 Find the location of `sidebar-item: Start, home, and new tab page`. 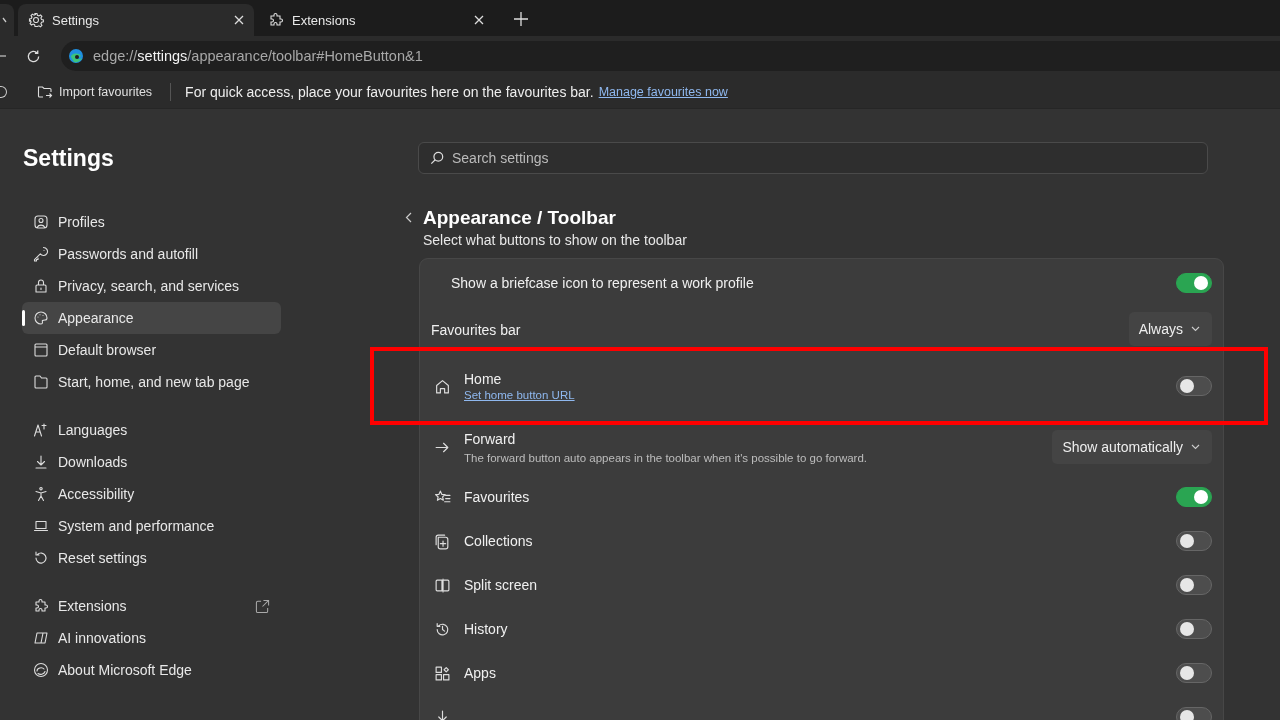

sidebar-item: Start, home, and new tab page is located at coordinates (151, 382).